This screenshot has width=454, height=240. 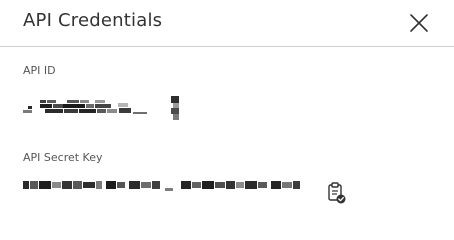 I want to click on clipboard-check-icon, so click(x=337, y=193).